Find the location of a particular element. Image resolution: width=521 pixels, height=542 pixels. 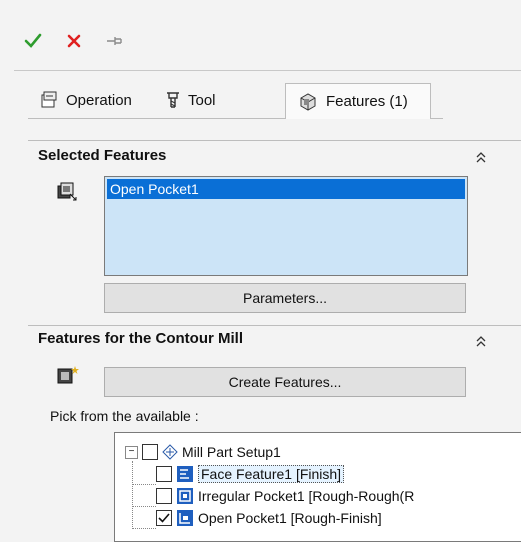

pushpin-icon is located at coordinates (114, 41).